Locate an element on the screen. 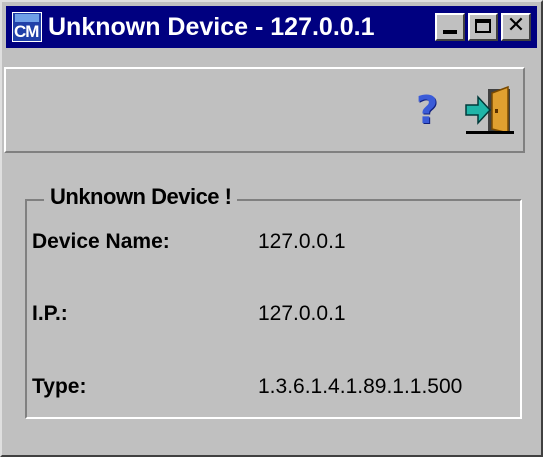 The height and width of the screenshot is (457, 543). help-icon: ? is located at coordinates (427, 110).